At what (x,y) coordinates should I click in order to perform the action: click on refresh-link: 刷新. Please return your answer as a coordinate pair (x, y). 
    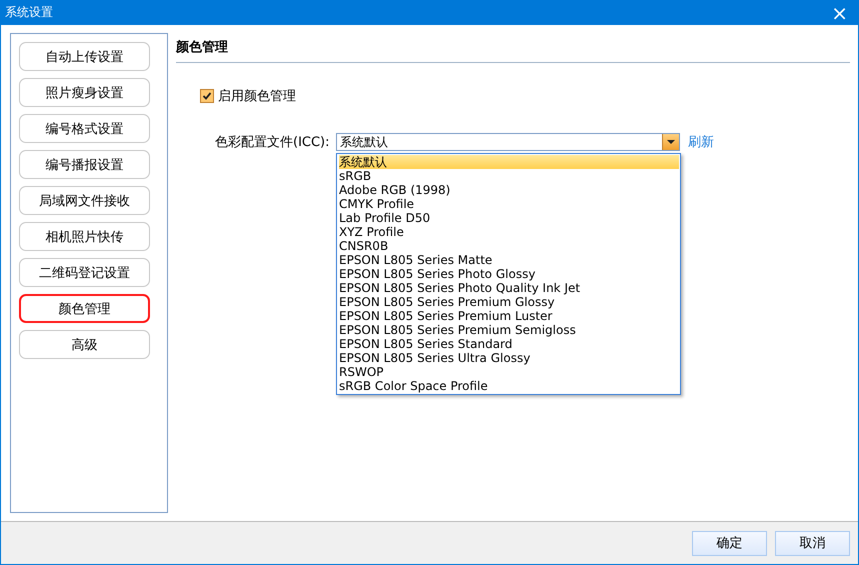
    Looking at the image, I should click on (701, 142).